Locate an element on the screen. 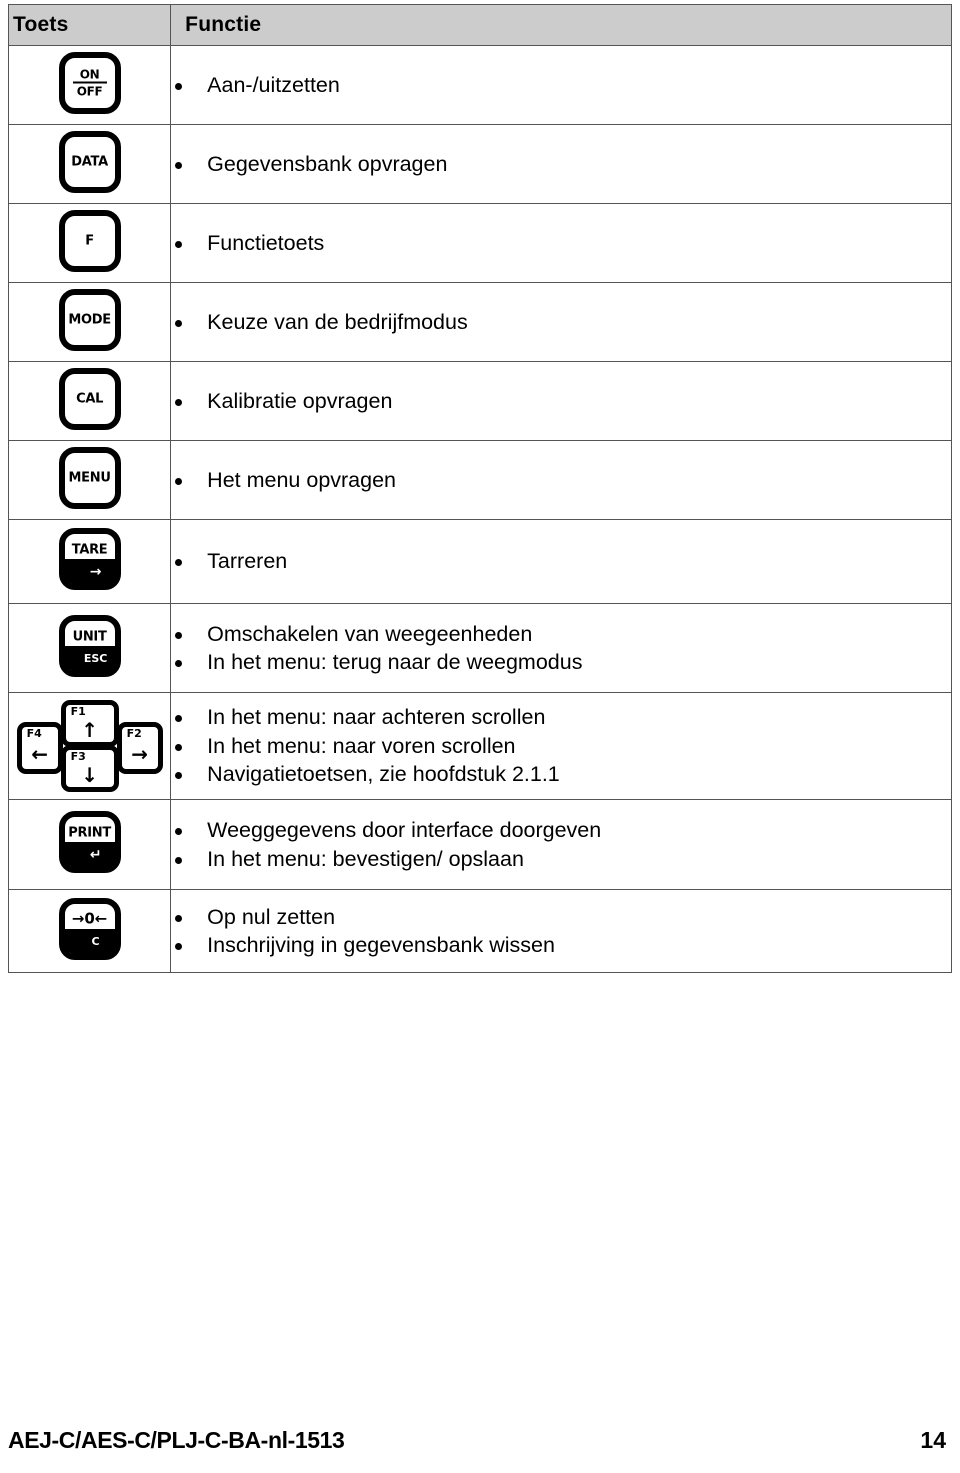 Image resolution: width=960 pixels, height=1473 pixels. table-row: MENU Het menu opvragen is located at coordinates (479, 480).